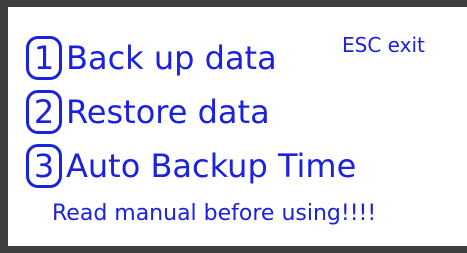  Describe the element at coordinates (44, 58) in the screenshot. I see `menu-item-number-badge: 1` at that location.